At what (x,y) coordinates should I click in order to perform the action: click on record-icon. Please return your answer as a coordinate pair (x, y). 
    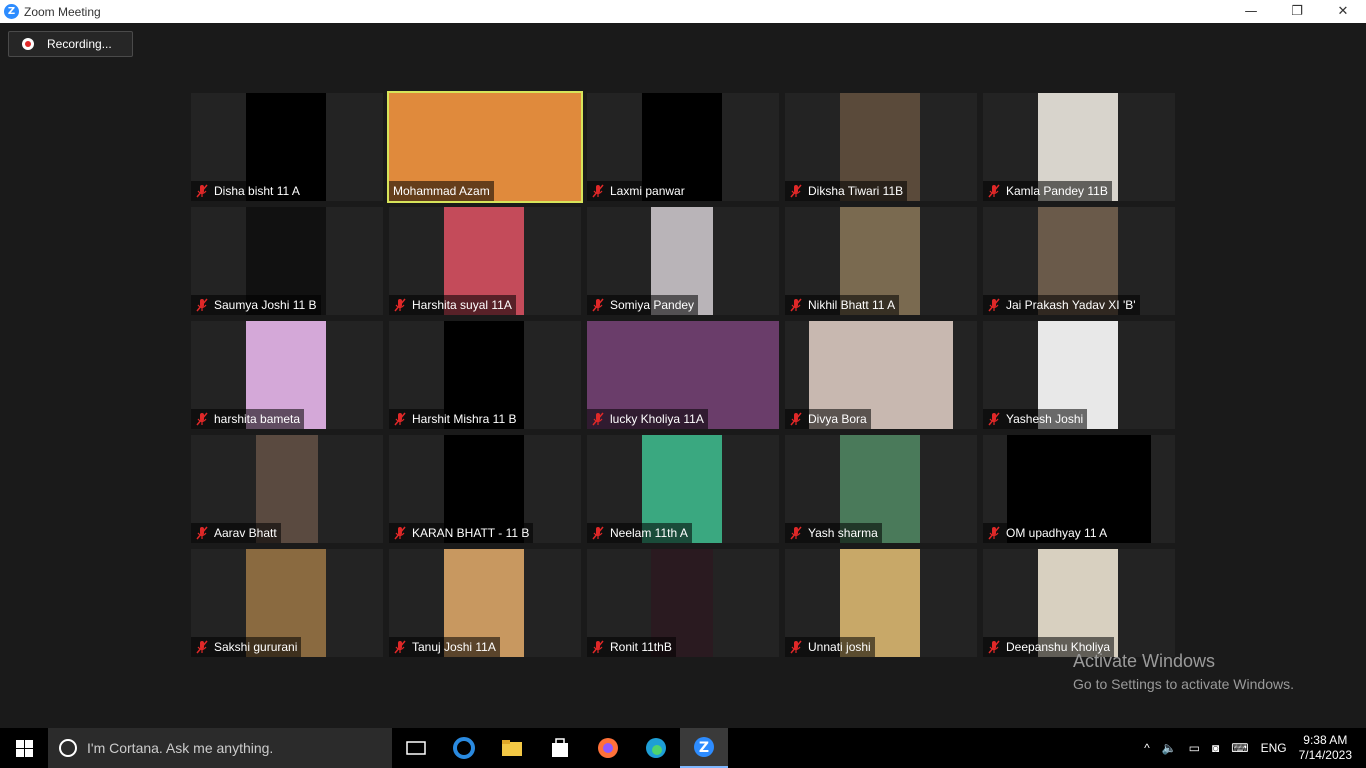
    Looking at the image, I should click on (28, 44).